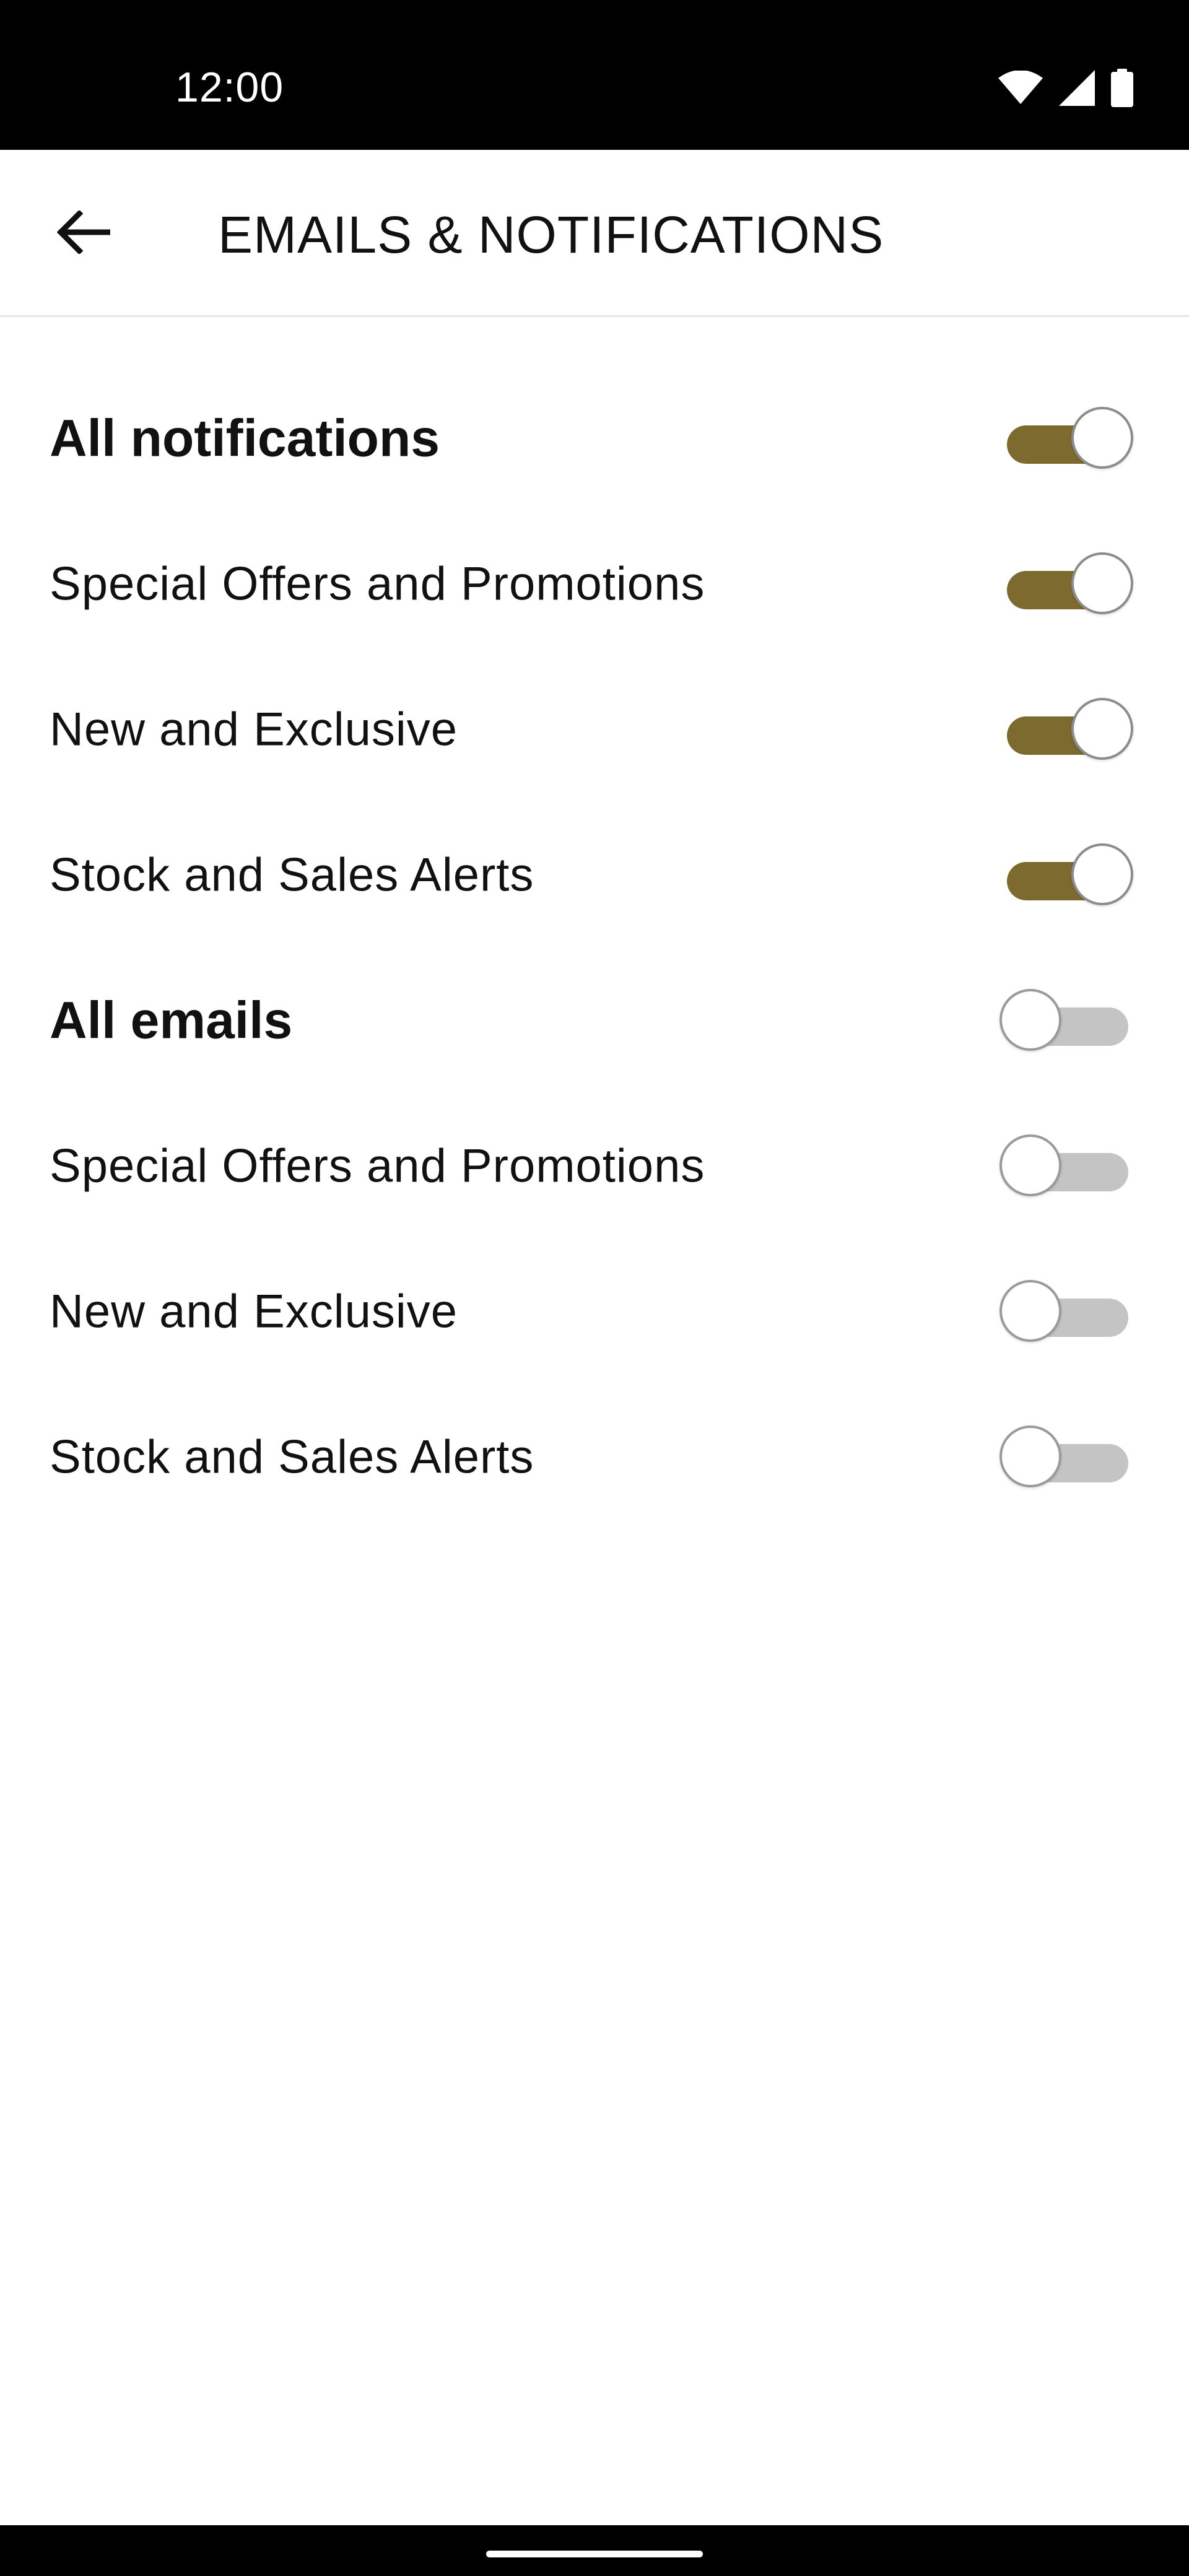  Describe the element at coordinates (1067, 1020) in the screenshot. I see `toggle-all-emails` at that location.